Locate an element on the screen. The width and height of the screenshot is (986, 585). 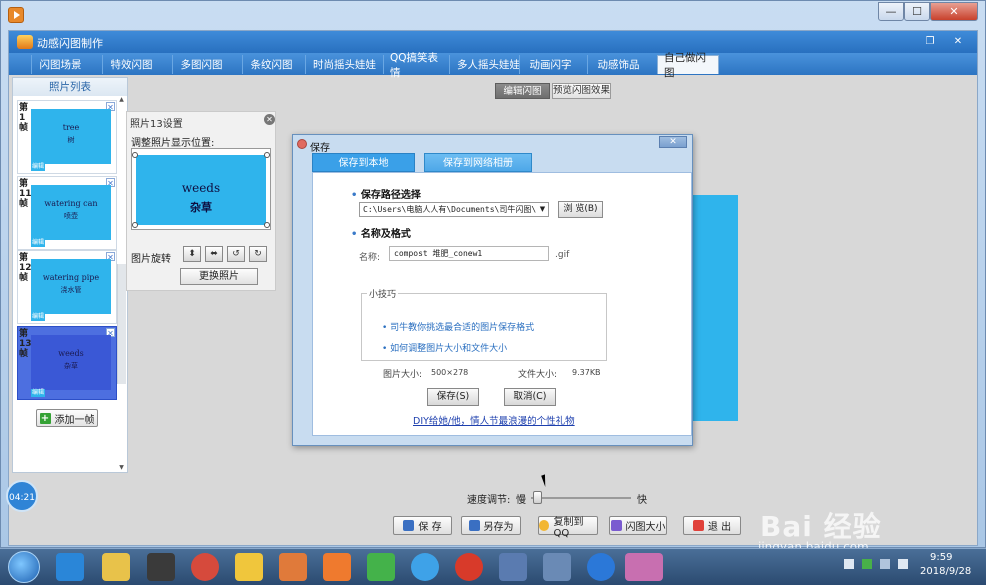
minimize-button: — is located at coordinates (891, 11).